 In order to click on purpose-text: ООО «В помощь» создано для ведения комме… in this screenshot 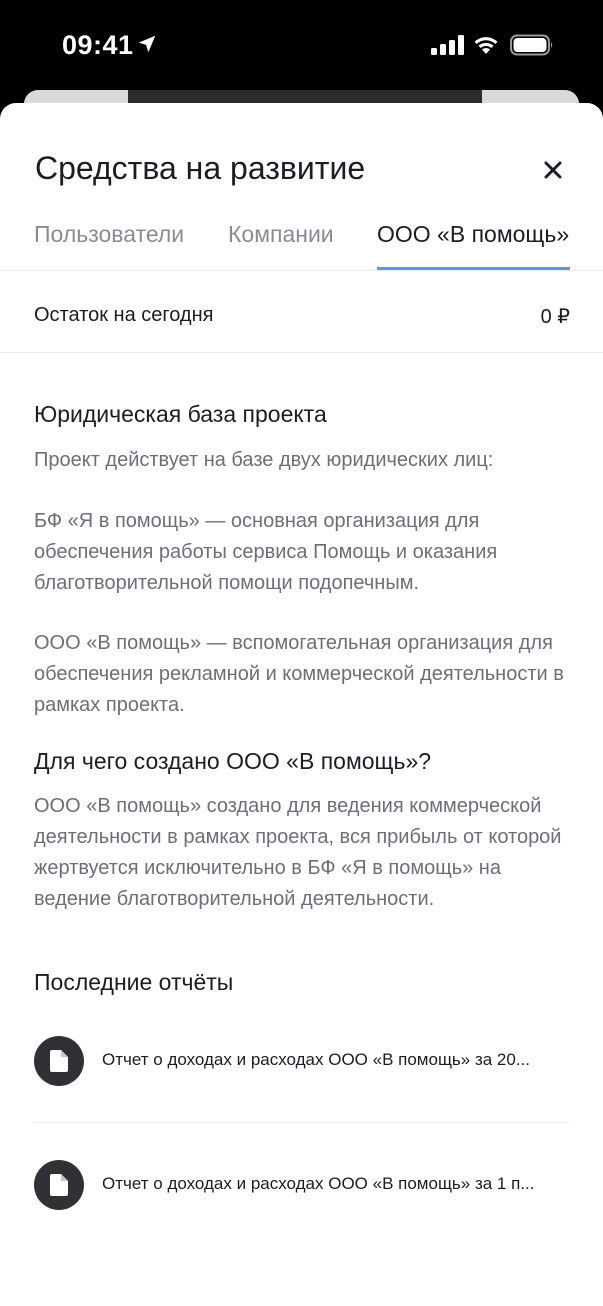, I will do `click(298, 852)`.